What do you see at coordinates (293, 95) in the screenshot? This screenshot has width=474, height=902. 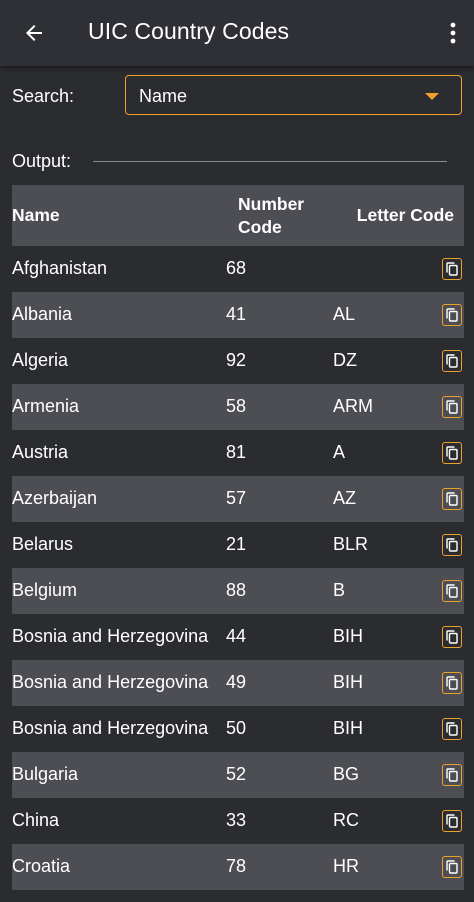 I see `search-dropdown: Name` at bounding box center [293, 95].